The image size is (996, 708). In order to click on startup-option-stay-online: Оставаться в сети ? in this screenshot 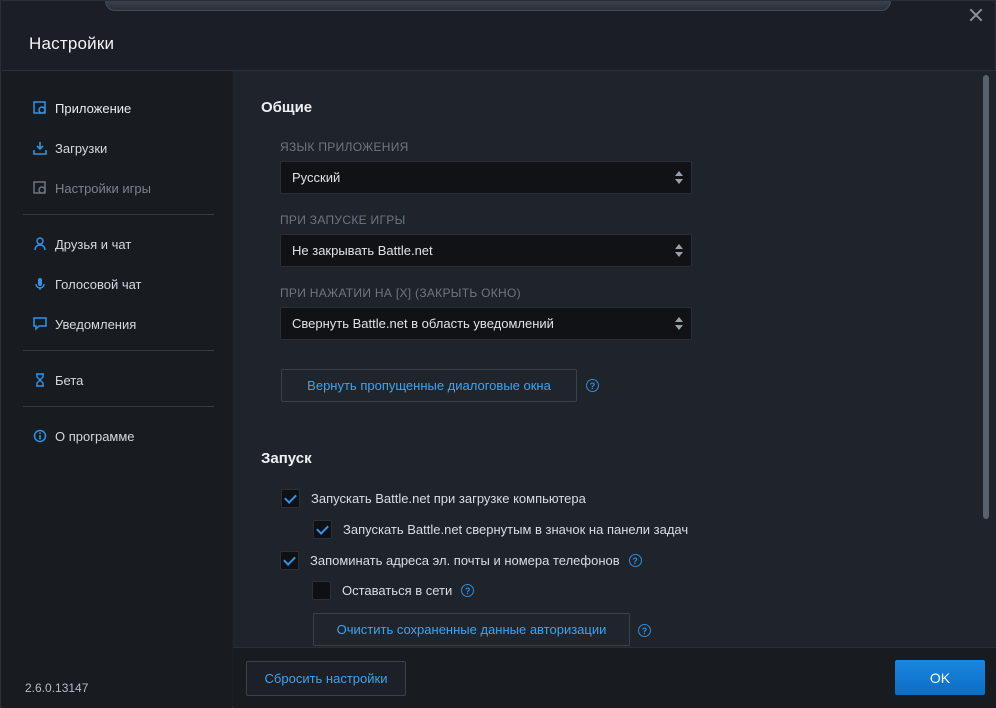, I will do `click(393, 590)`.